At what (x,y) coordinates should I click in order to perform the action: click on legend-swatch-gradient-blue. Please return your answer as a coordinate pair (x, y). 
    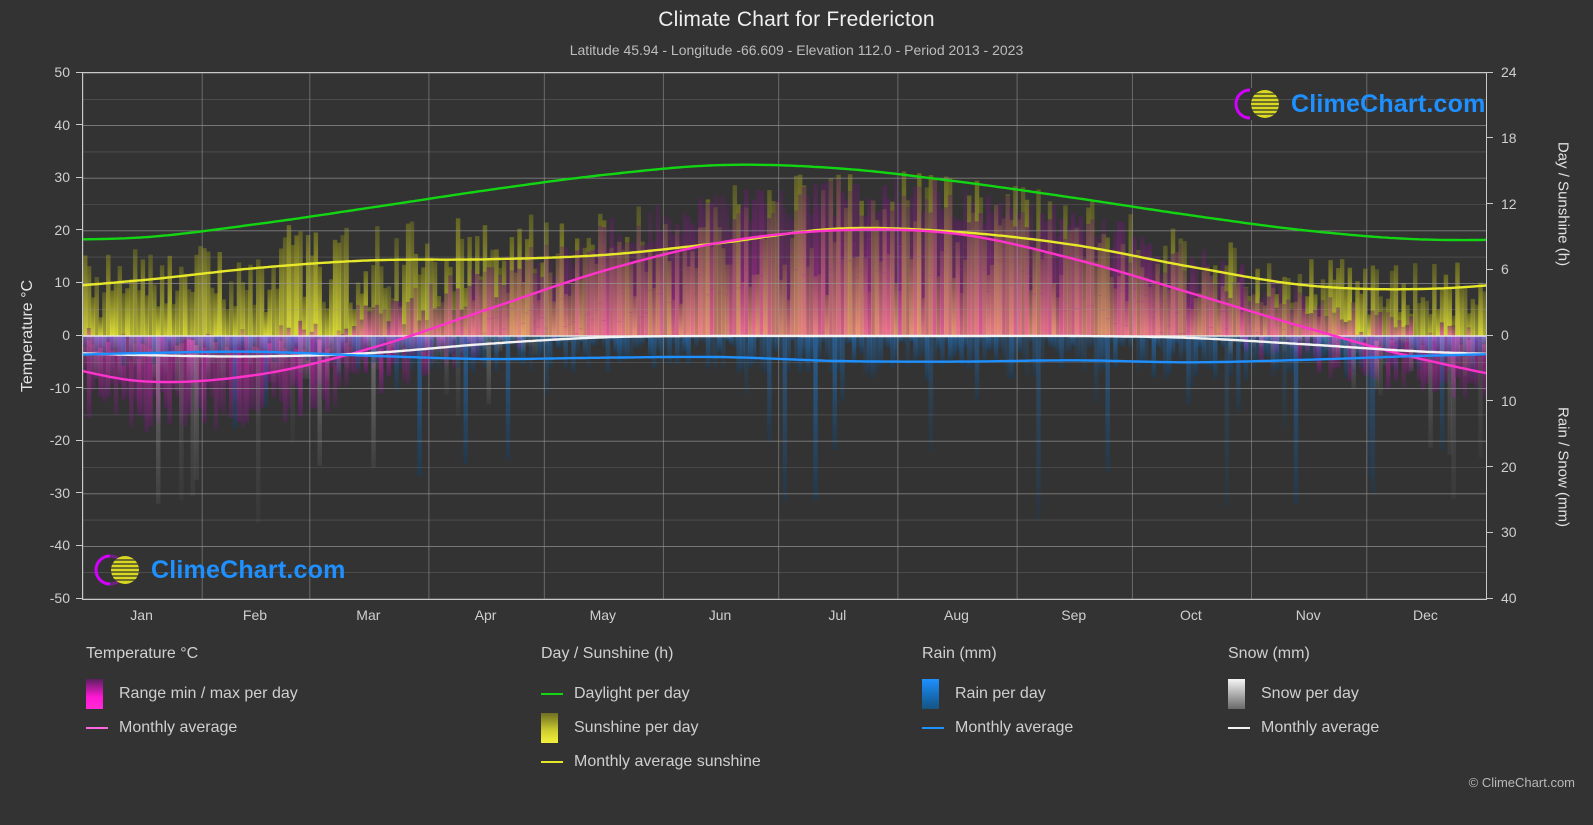
    Looking at the image, I should click on (930, 694).